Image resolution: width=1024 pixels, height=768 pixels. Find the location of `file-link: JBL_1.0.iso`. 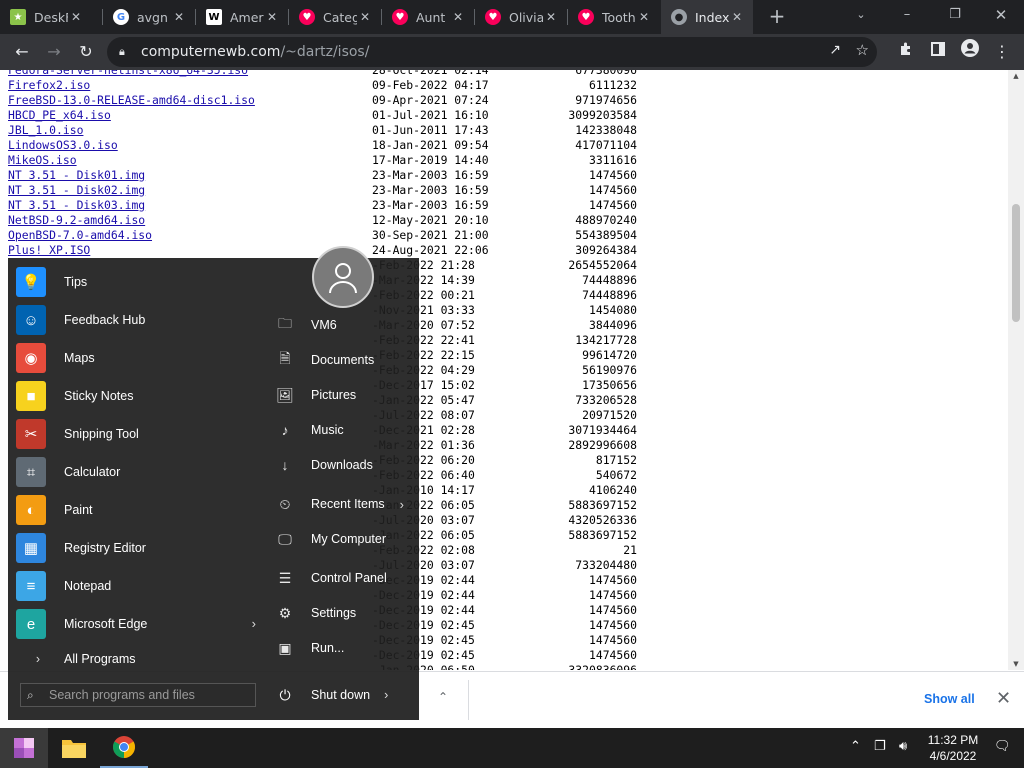

file-link: JBL_1.0.iso is located at coordinates (45, 130).